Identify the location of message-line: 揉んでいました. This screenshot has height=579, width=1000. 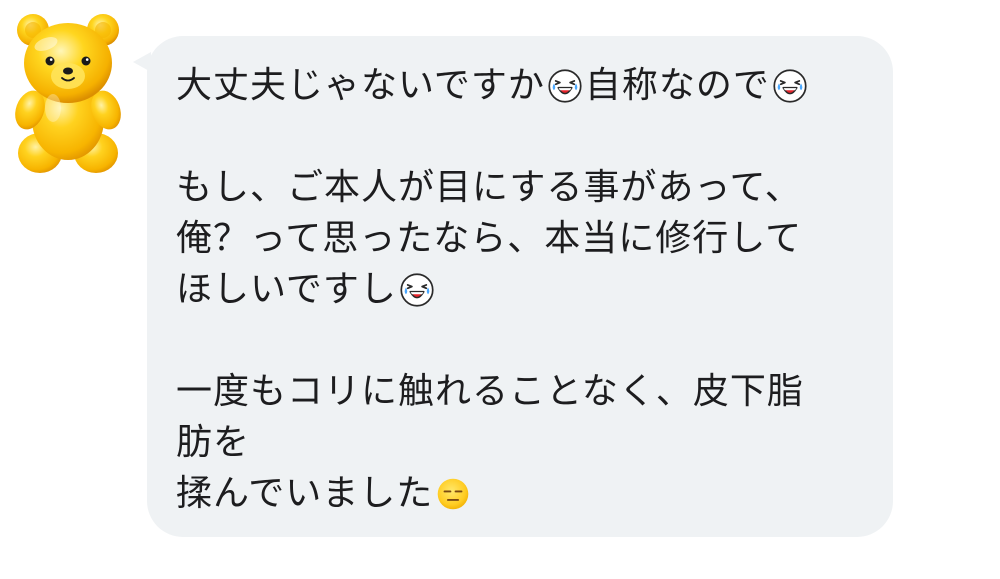
(521, 493).